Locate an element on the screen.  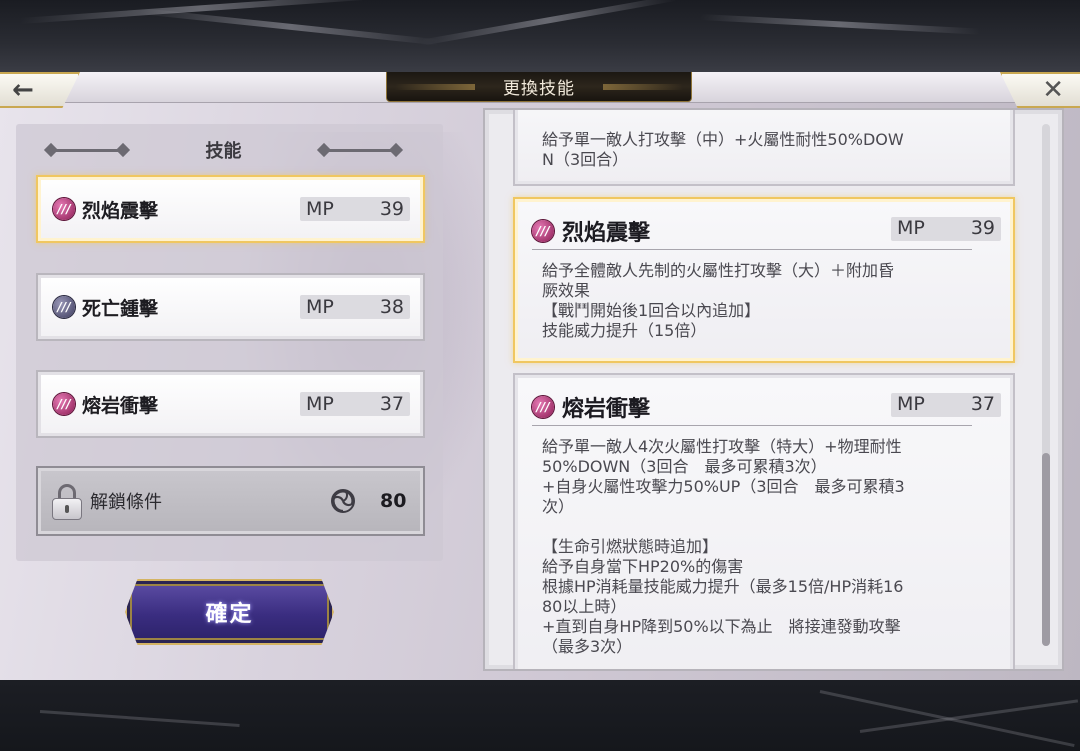
back-arrow-icon: ← is located at coordinates (23, 90).